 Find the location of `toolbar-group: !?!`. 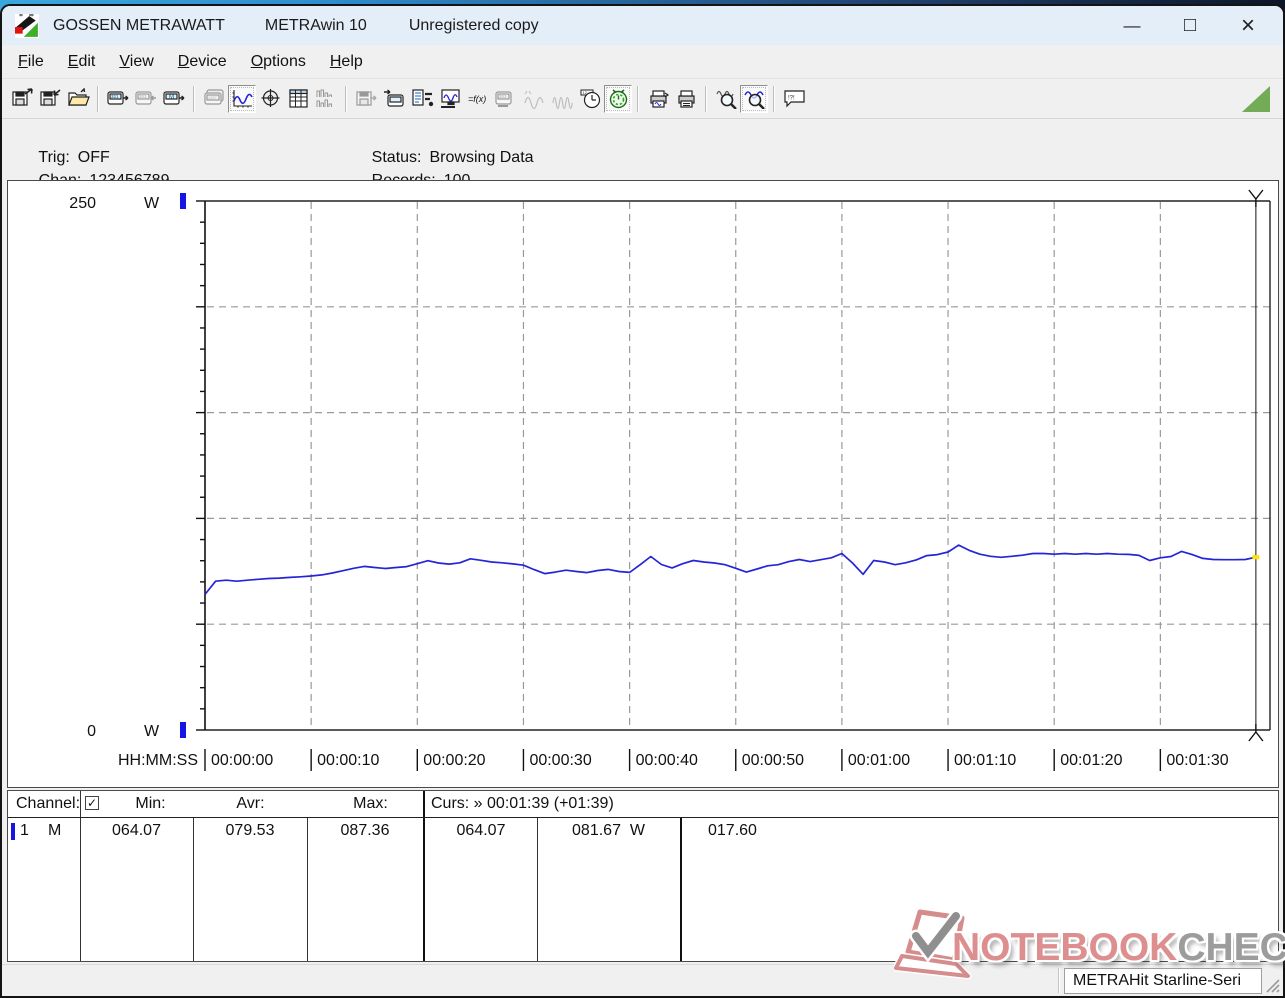

toolbar-group: !?! is located at coordinates (794, 99).